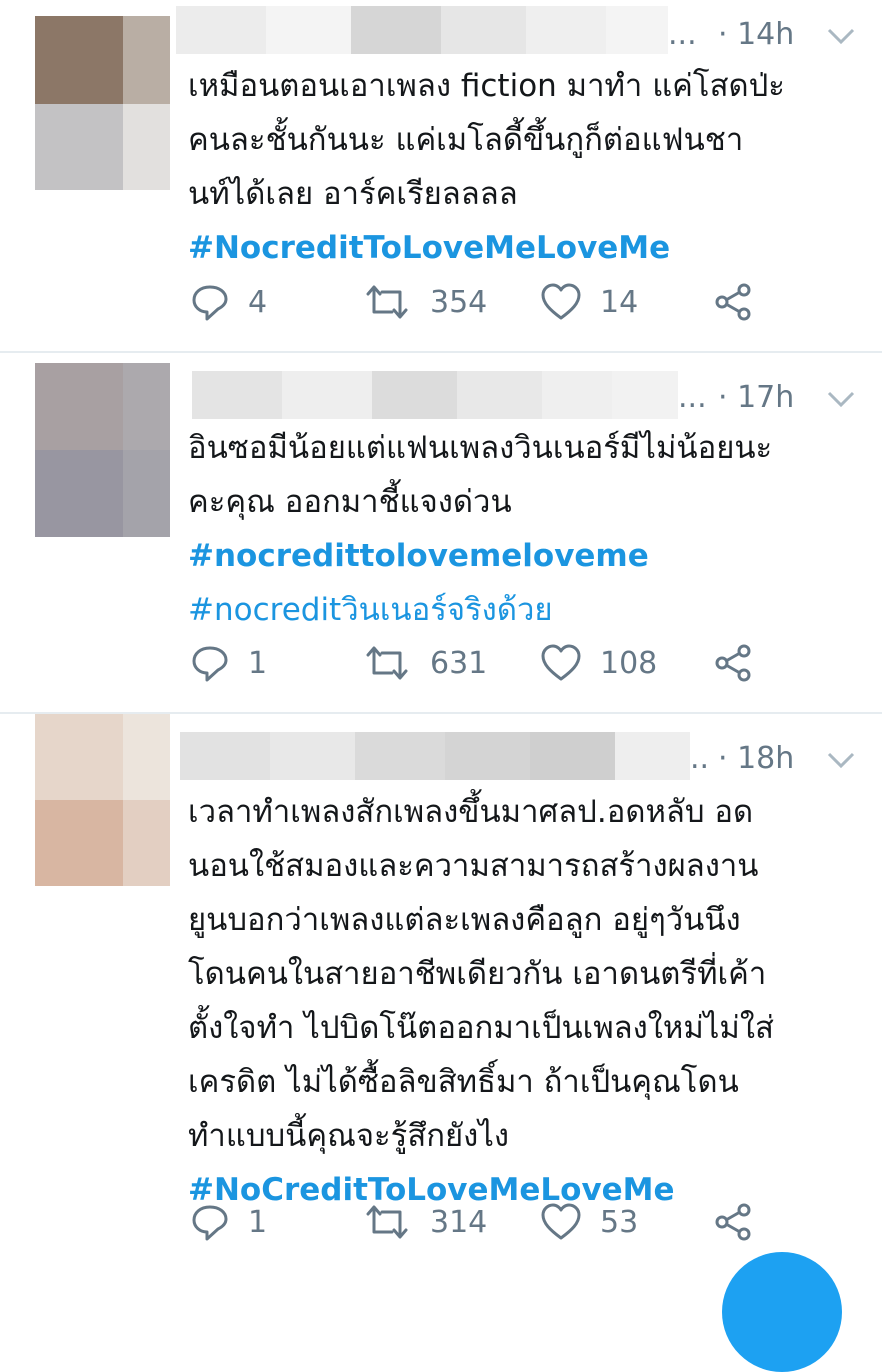  What do you see at coordinates (490, 663) in the screenshot?
I see `action-bar: 1 631 108` at bounding box center [490, 663].